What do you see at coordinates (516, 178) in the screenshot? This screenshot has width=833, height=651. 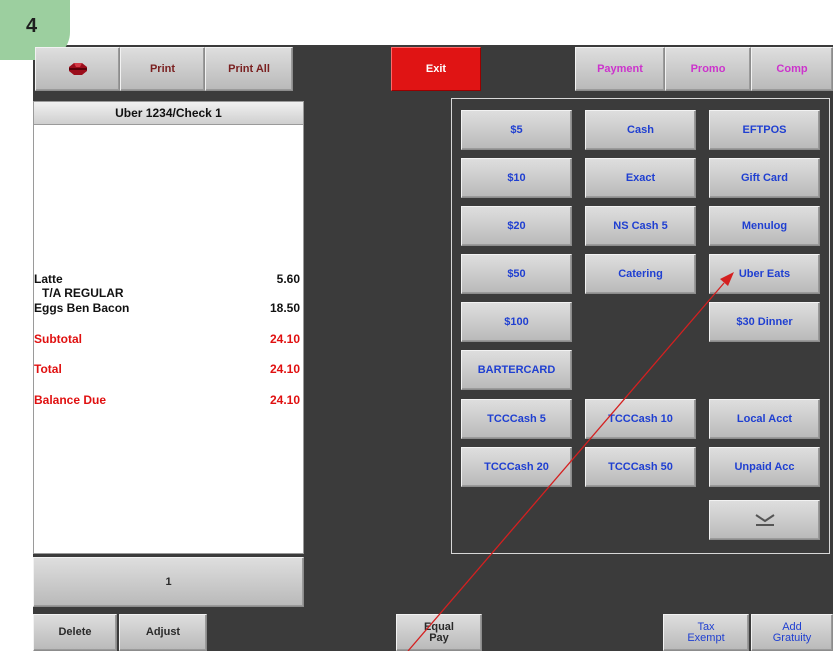 I see `pay-10-button: $10` at bounding box center [516, 178].